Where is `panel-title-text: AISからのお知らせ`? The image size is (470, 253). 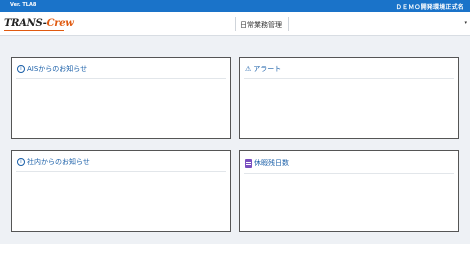
panel-title-text: AISからのお知らせ is located at coordinates (57, 69).